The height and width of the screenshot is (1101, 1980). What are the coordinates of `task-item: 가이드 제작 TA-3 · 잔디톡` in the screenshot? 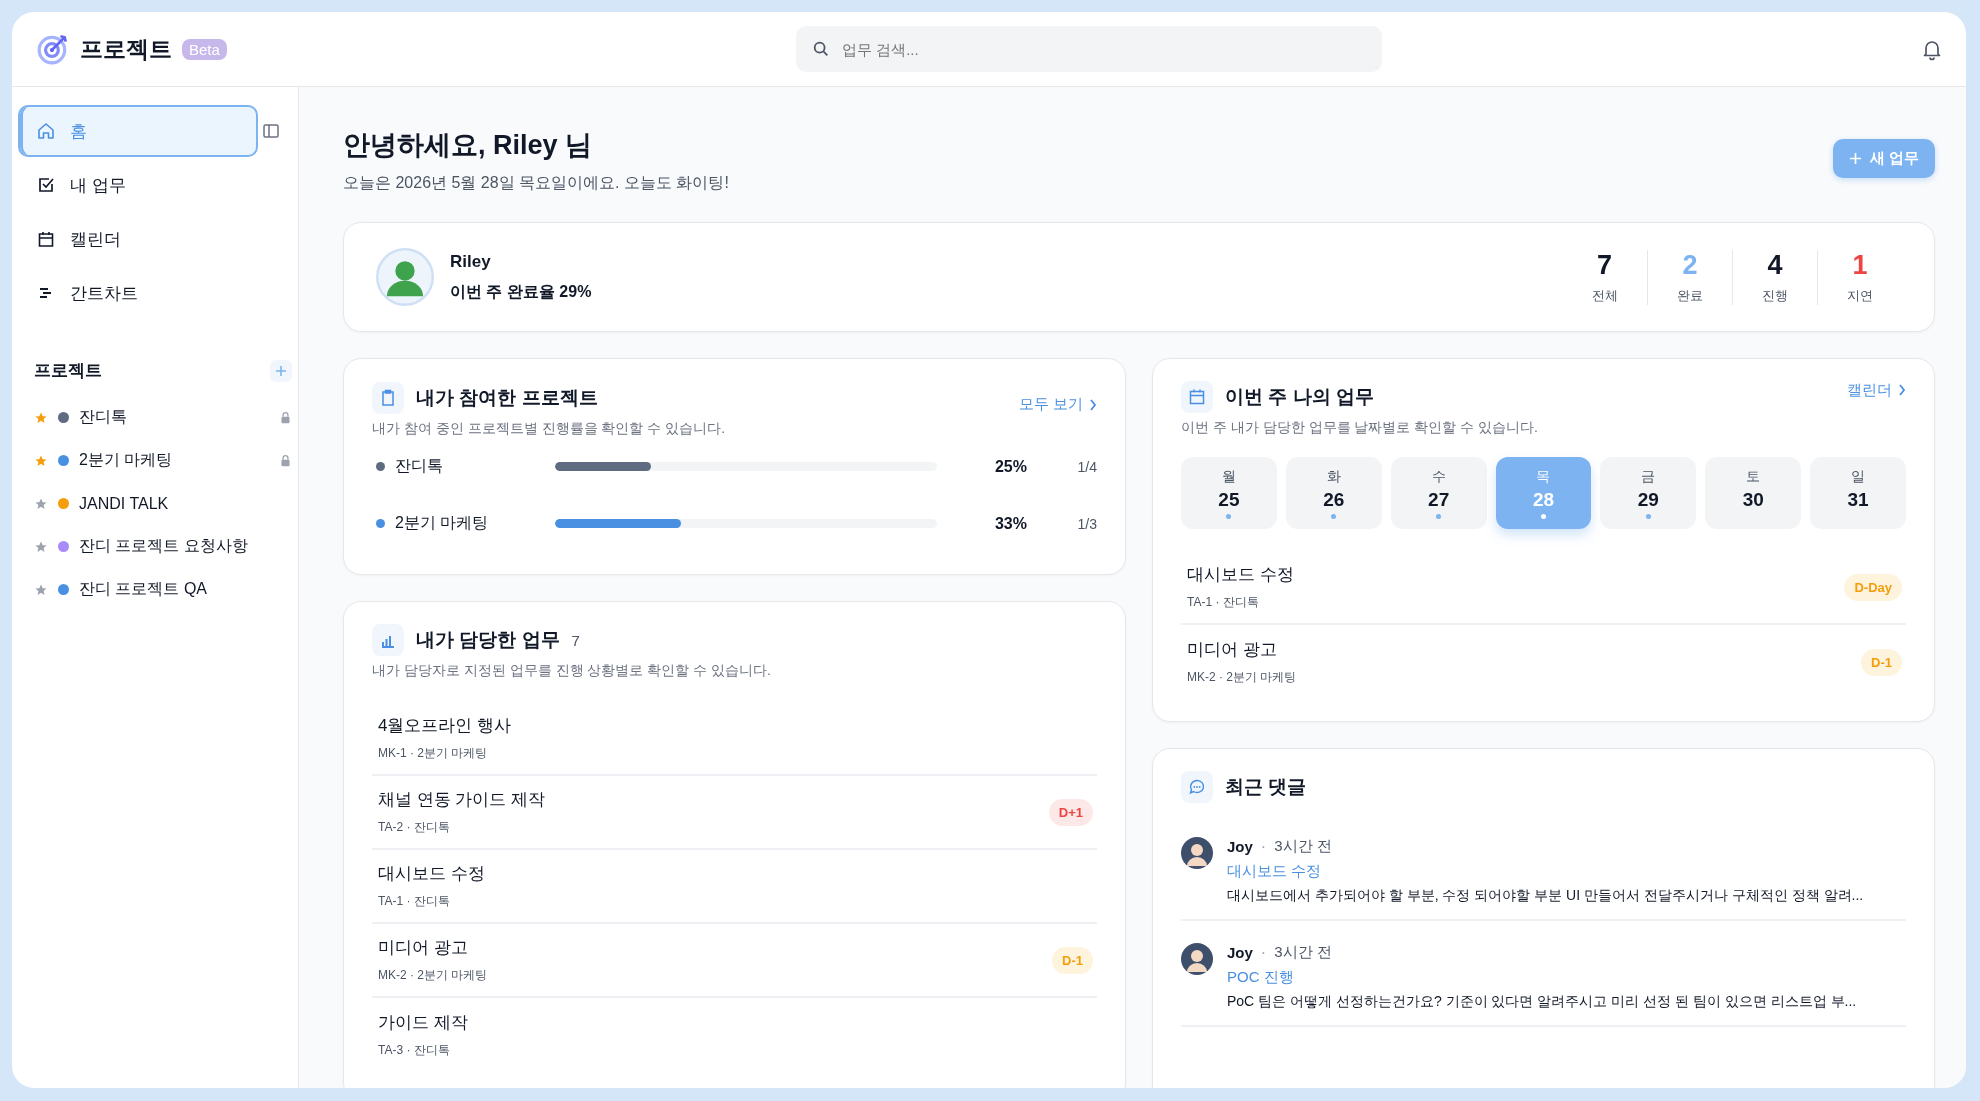 It's located at (734, 1035).